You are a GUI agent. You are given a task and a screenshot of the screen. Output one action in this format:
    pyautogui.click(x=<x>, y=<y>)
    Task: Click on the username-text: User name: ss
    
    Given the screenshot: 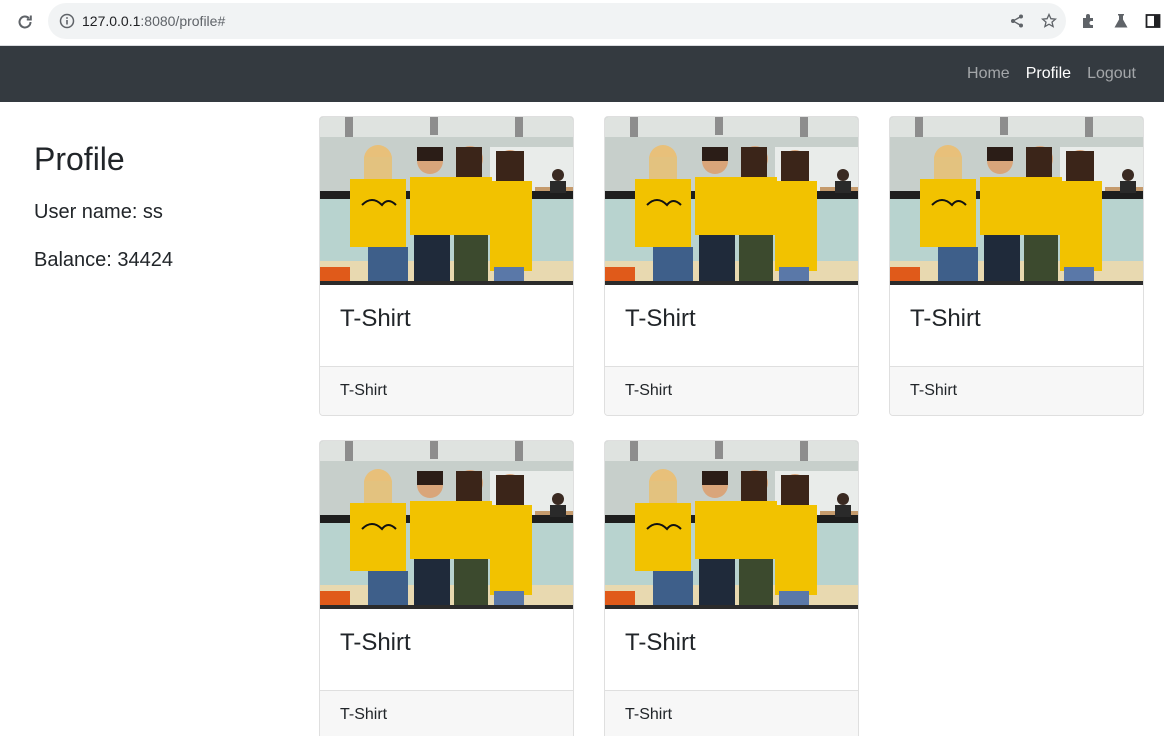 What is the action you would take?
    pyautogui.click(x=98, y=212)
    